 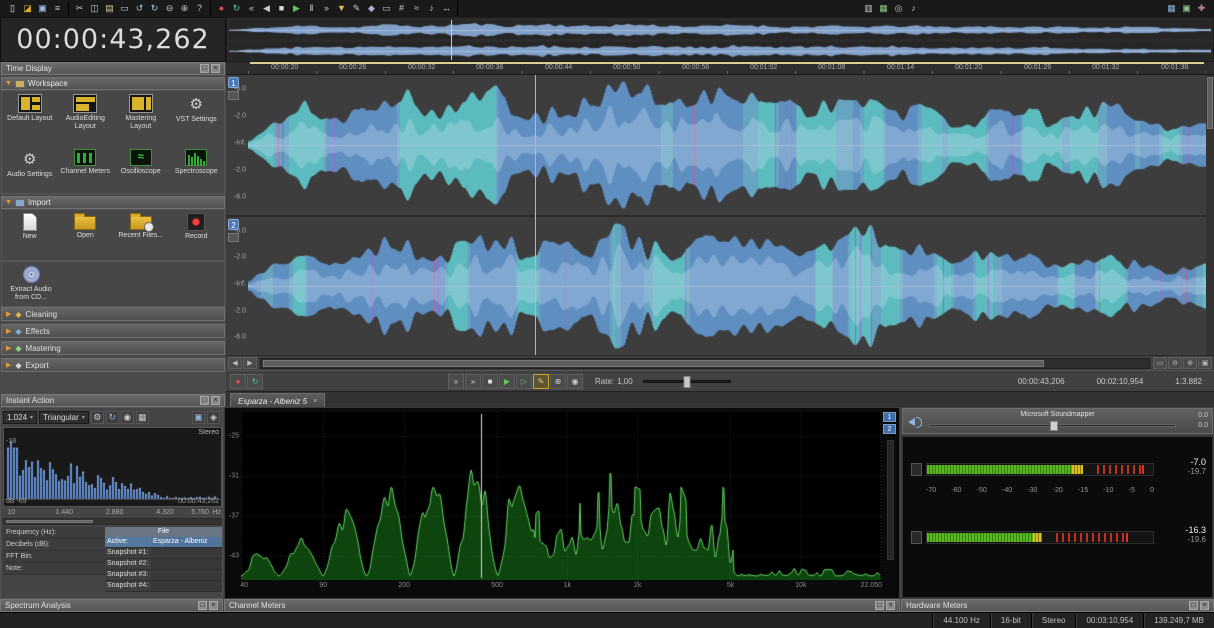 I want to click on window-function-select: Triangular ▾, so click(x=64, y=417).